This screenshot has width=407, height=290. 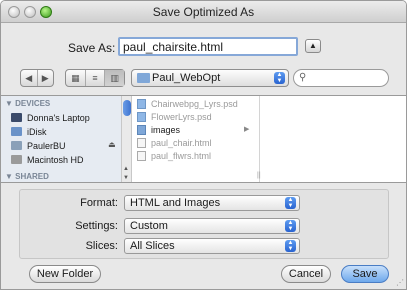 I want to click on sidebar-item-paulerbu: PaulerBU, so click(x=38, y=145).